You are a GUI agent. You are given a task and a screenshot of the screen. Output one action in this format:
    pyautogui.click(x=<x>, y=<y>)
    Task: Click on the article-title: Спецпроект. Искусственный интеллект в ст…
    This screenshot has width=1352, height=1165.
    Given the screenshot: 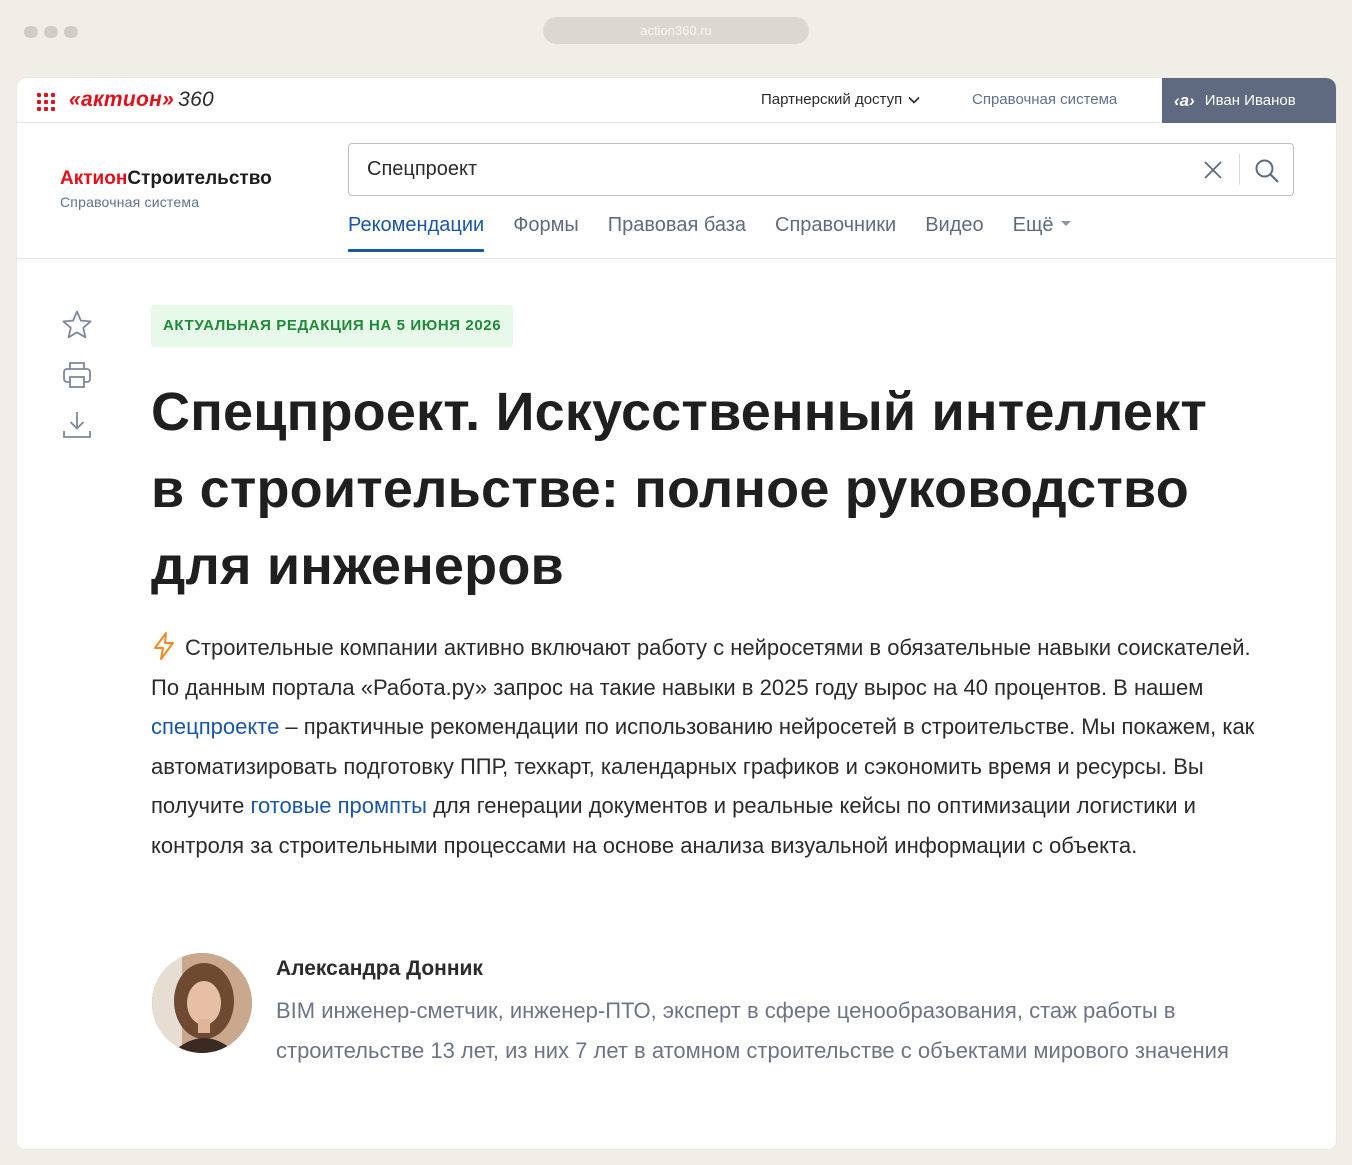 What is the action you would take?
    pyautogui.click(x=679, y=489)
    